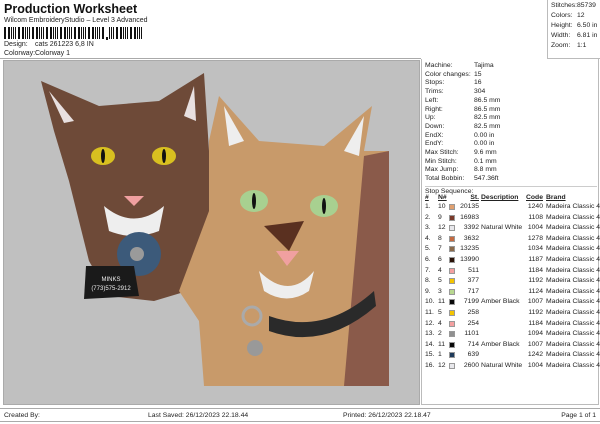 The height and width of the screenshot is (424, 600). What do you see at coordinates (473, 281) in the screenshot?
I see `stitch-count: 377` at bounding box center [473, 281].